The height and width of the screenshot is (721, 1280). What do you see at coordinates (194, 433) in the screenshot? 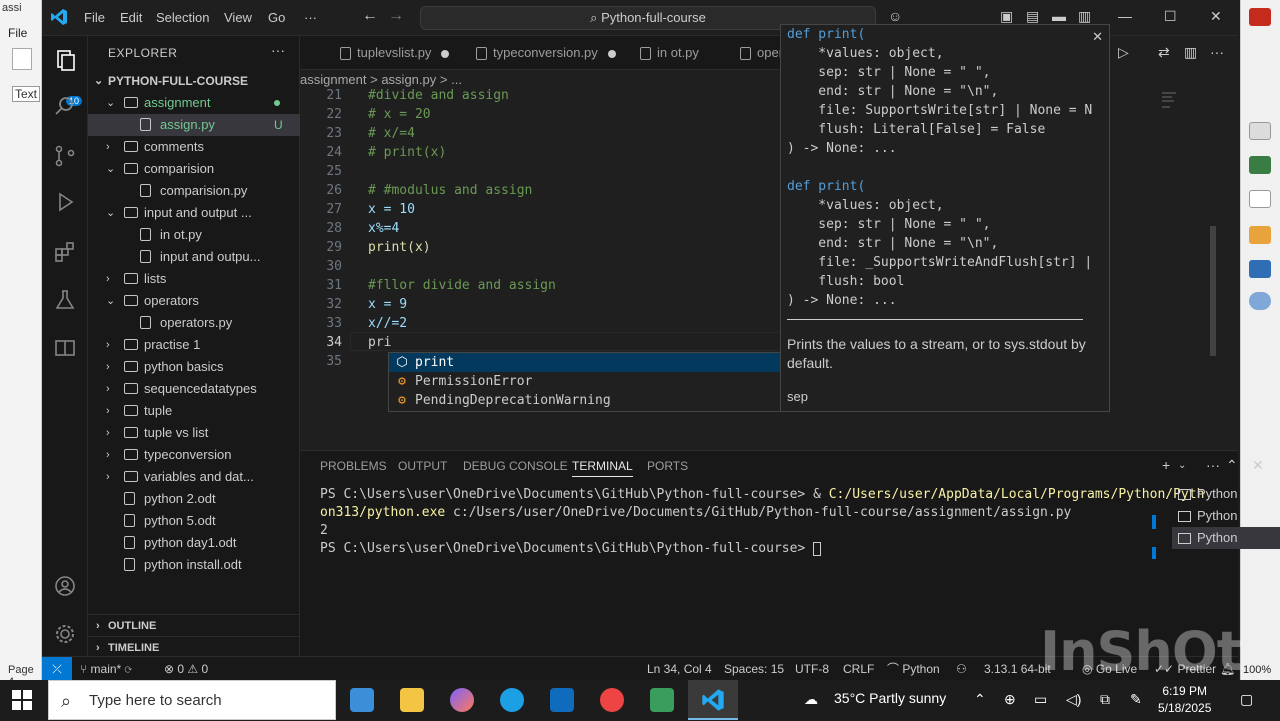
I see `tree-folder: › tuple vs list` at bounding box center [194, 433].